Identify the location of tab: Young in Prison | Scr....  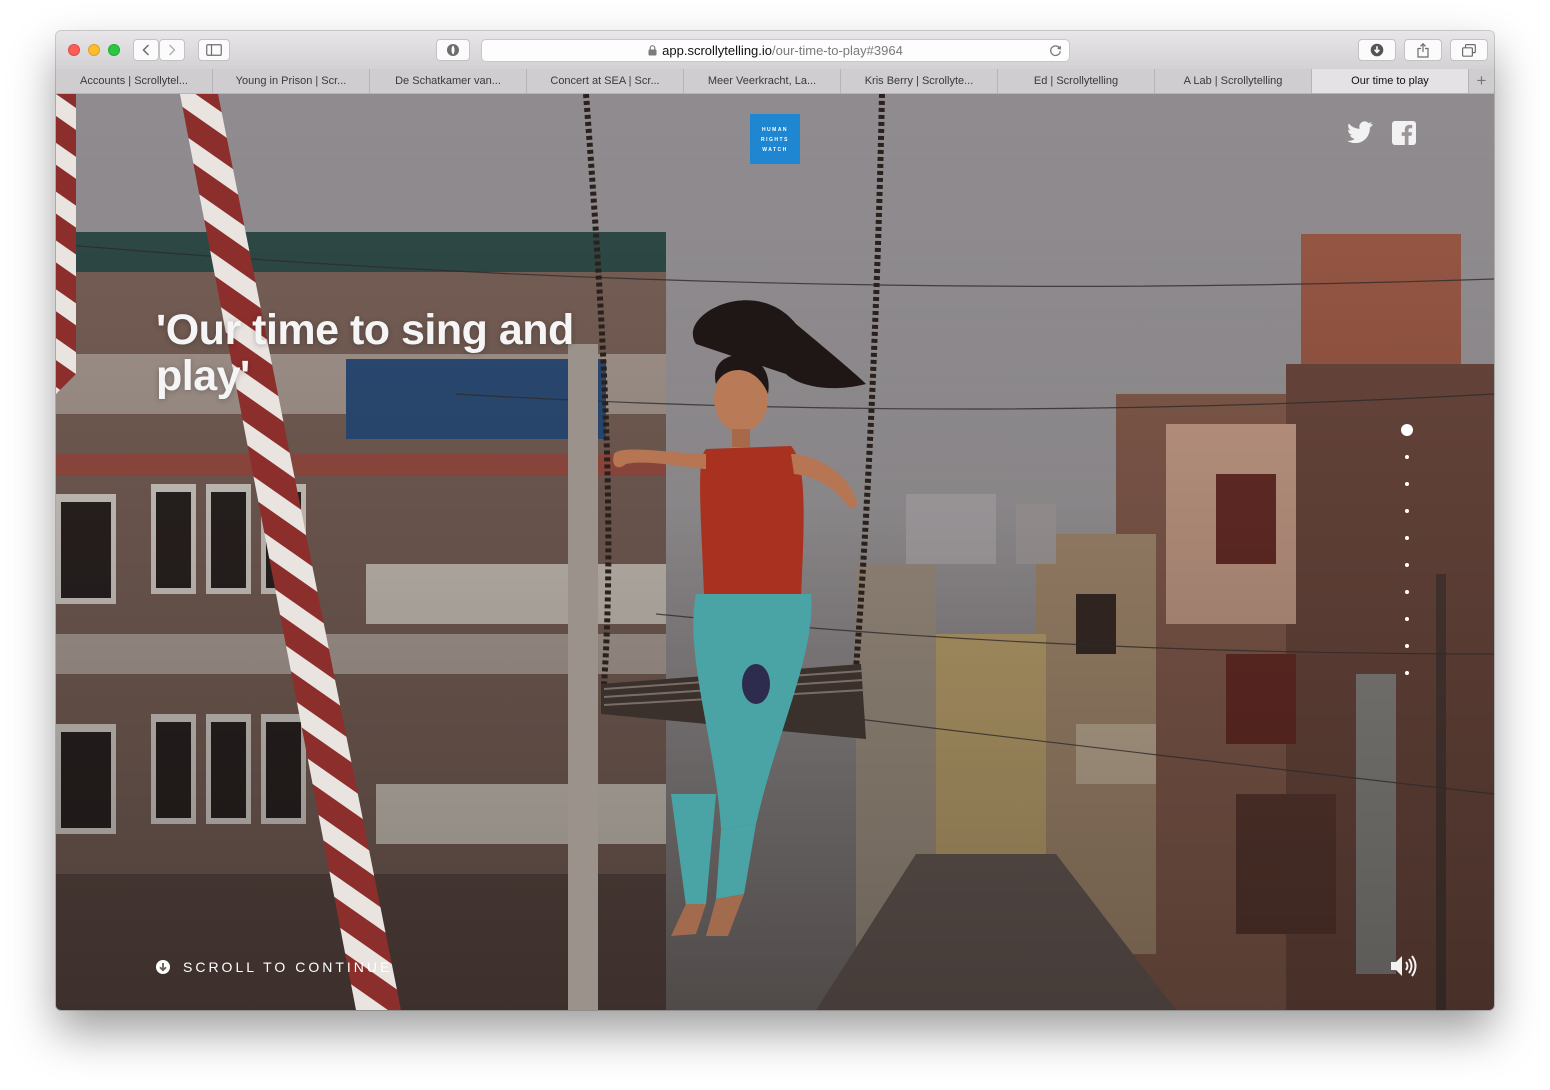
(291, 81).